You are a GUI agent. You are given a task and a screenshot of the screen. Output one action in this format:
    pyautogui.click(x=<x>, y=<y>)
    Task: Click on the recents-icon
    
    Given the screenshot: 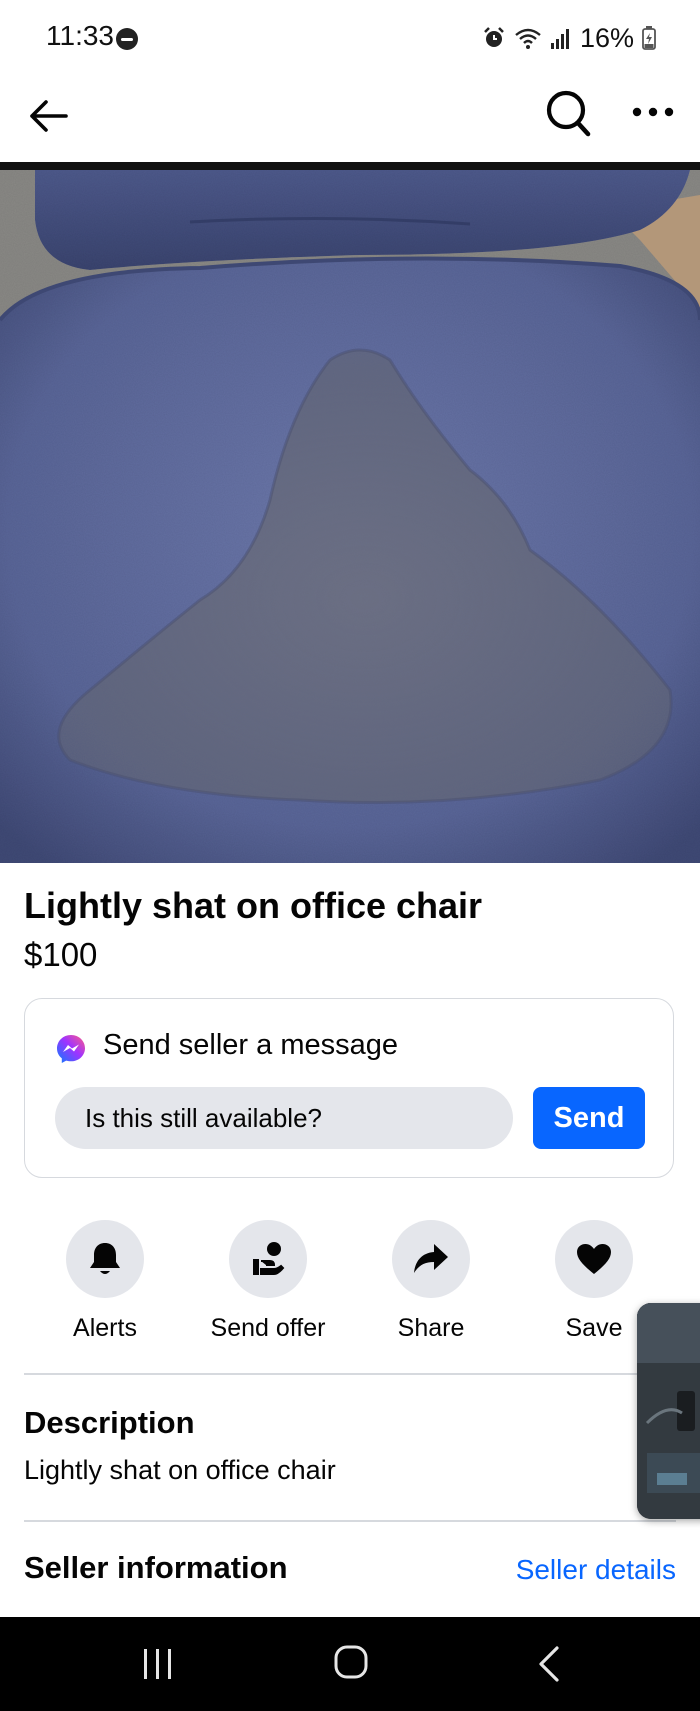 What is the action you would take?
    pyautogui.click(x=158, y=1664)
    